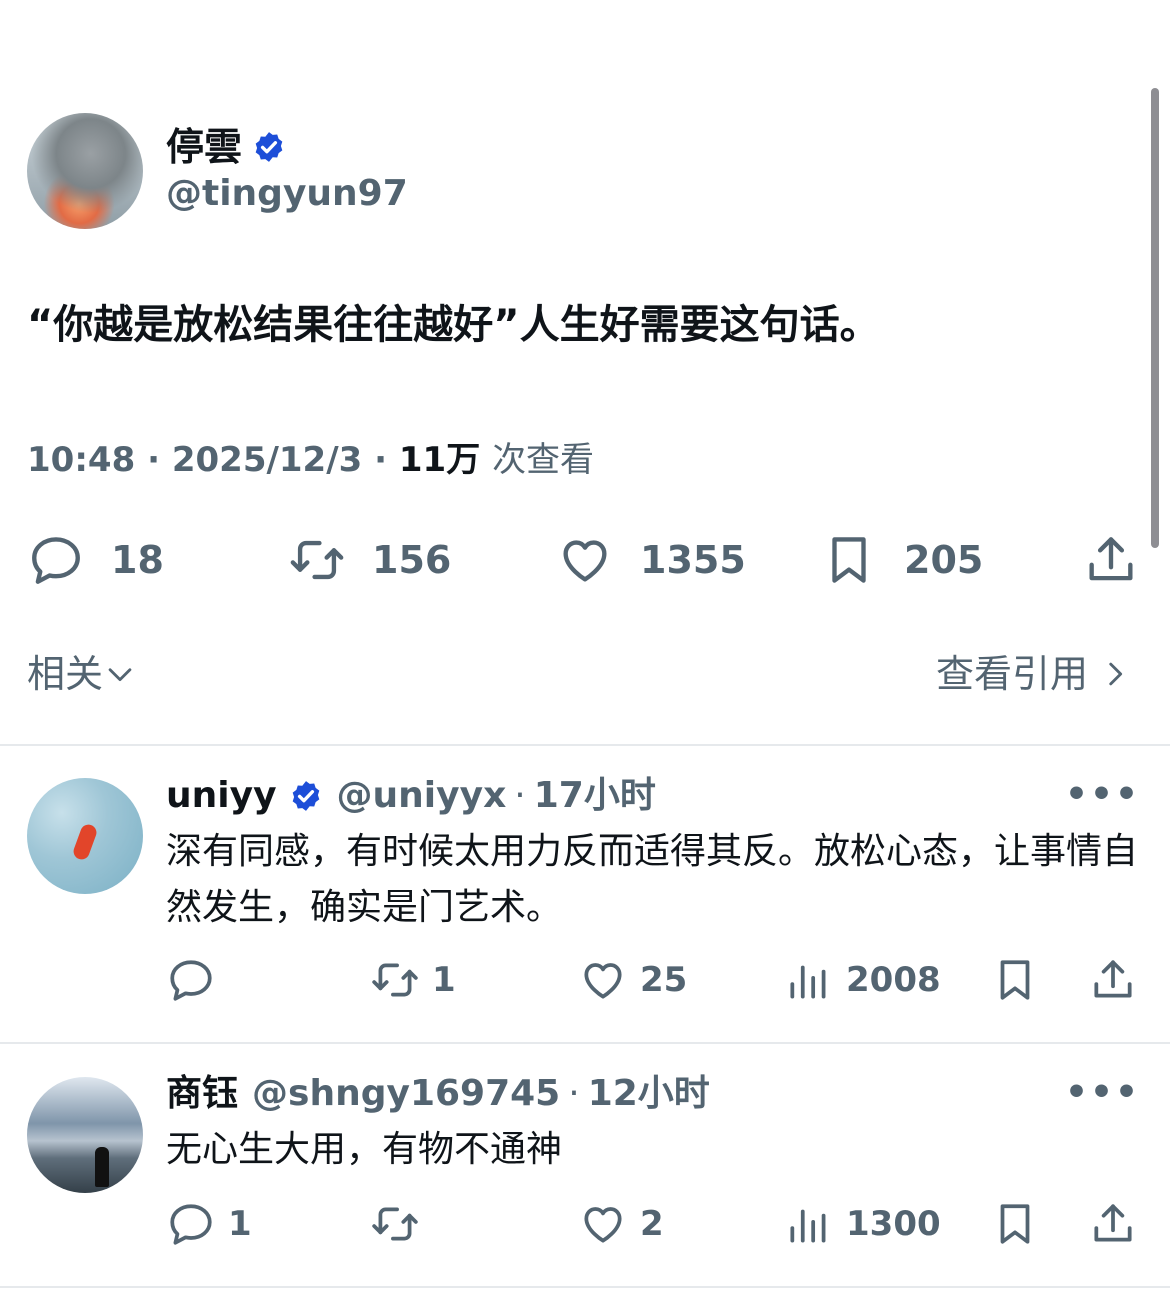 The image size is (1170, 1303). I want to click on reply-author-name: uniyy, so click(221, 796).